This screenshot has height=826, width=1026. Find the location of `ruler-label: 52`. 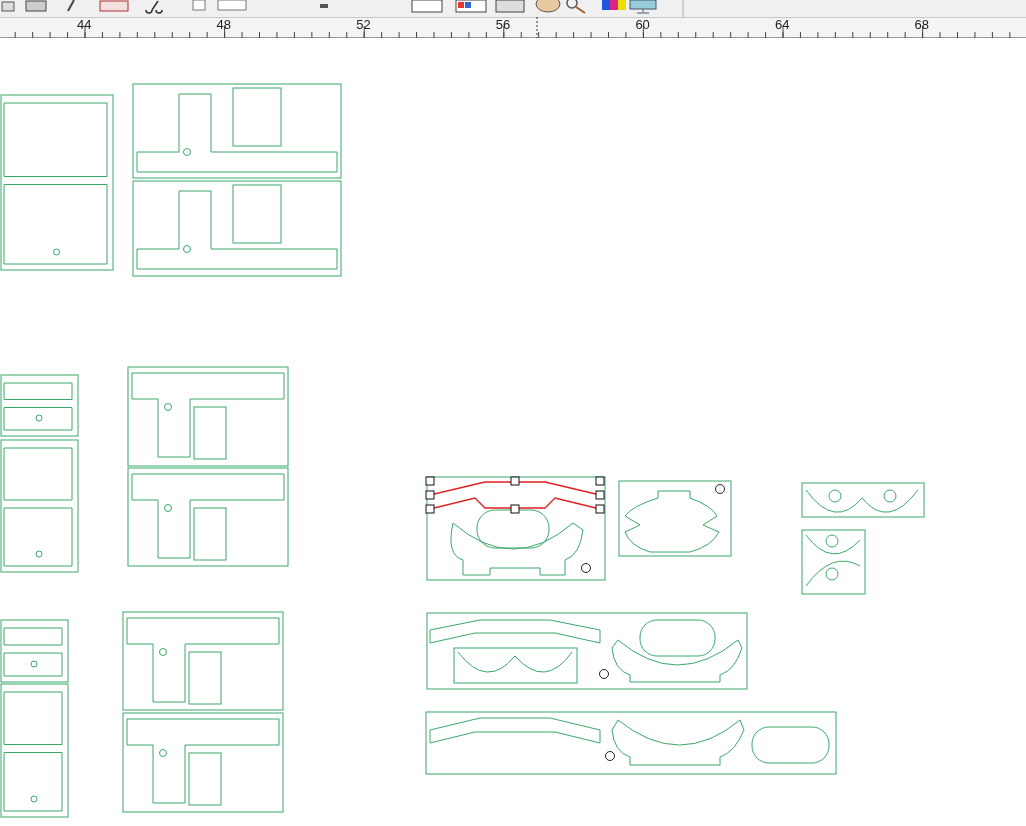

ruler-label: 52 is located at coordinates (363, 25).